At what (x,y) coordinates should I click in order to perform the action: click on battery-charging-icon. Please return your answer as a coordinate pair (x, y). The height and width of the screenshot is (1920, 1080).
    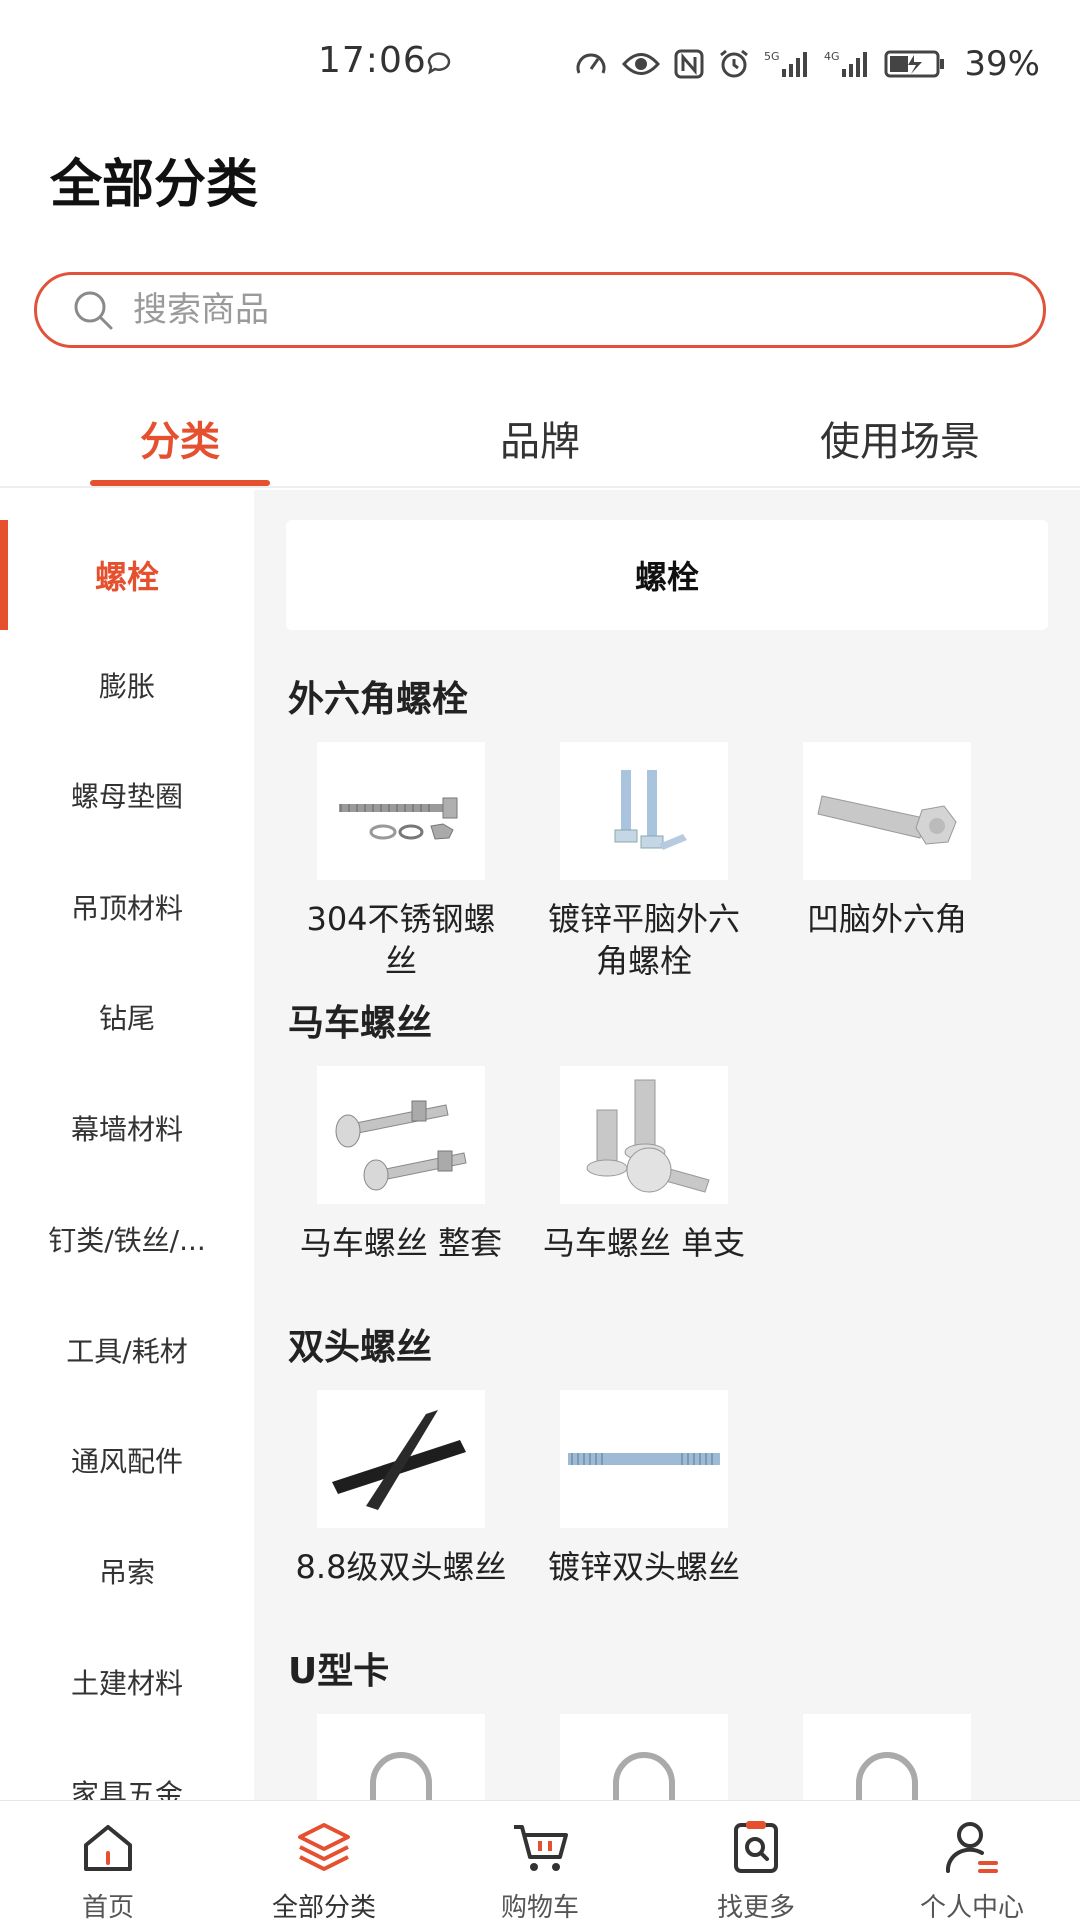
    Looking at the image, I should click on (914, 64).